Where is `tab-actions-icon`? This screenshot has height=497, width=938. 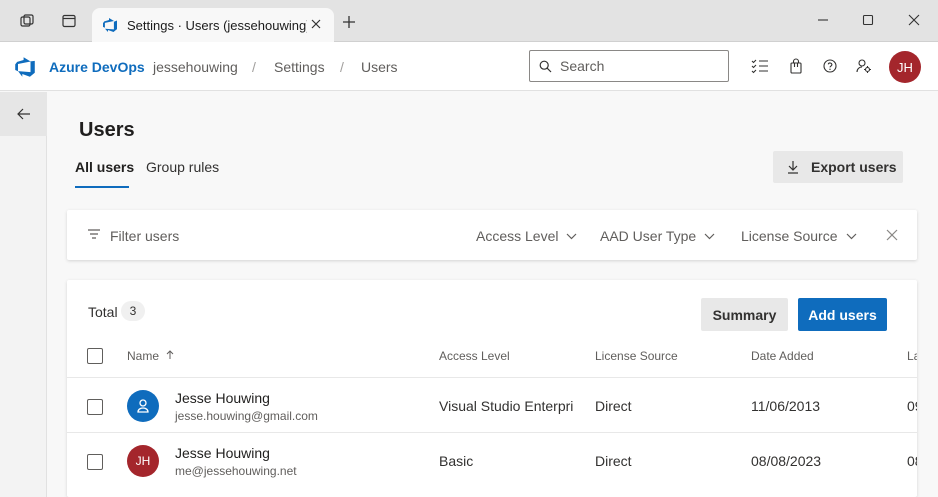
tab-actions-icon is located at coordinates (69, 21).